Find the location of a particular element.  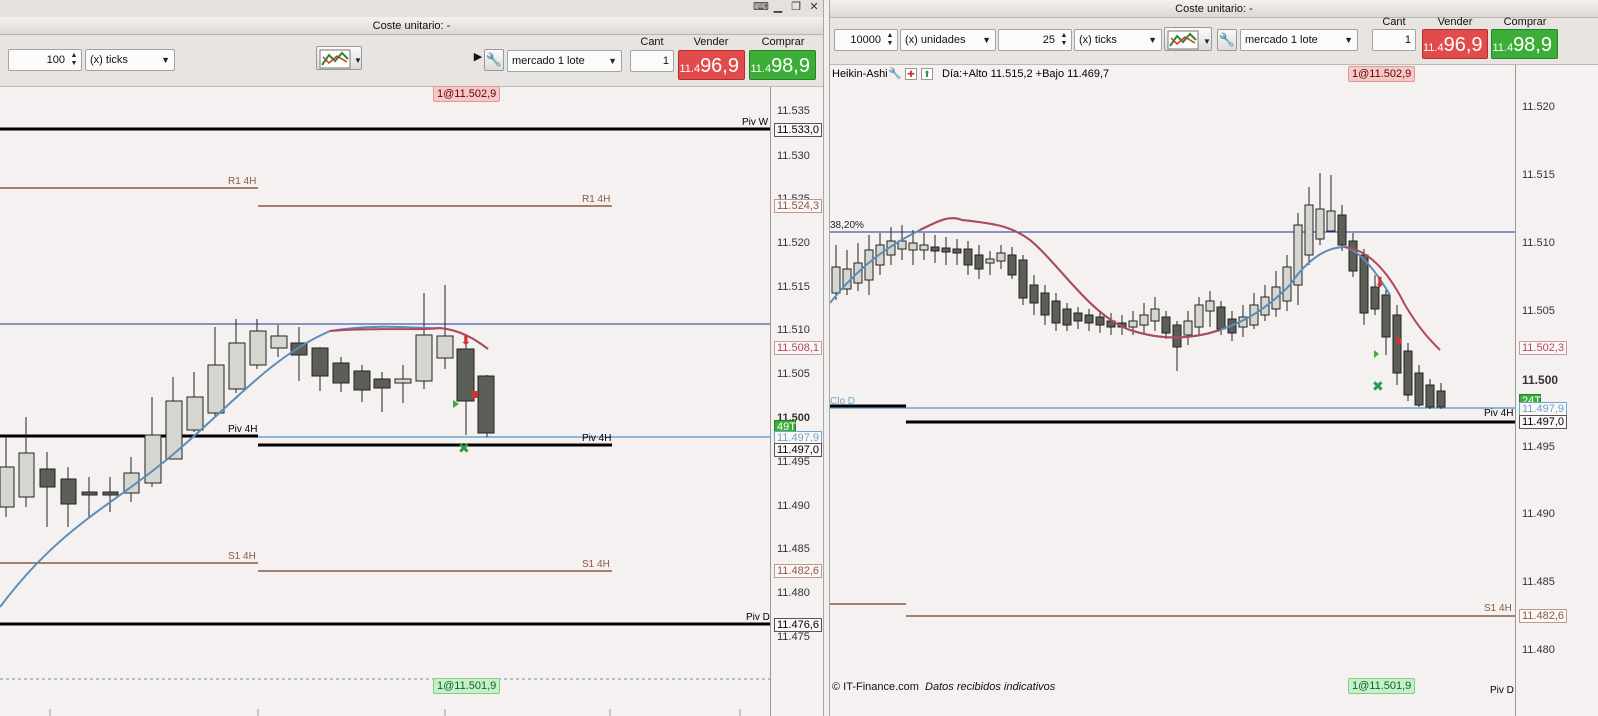

restore-icon: ❐ is located at coordinates (796, 7).